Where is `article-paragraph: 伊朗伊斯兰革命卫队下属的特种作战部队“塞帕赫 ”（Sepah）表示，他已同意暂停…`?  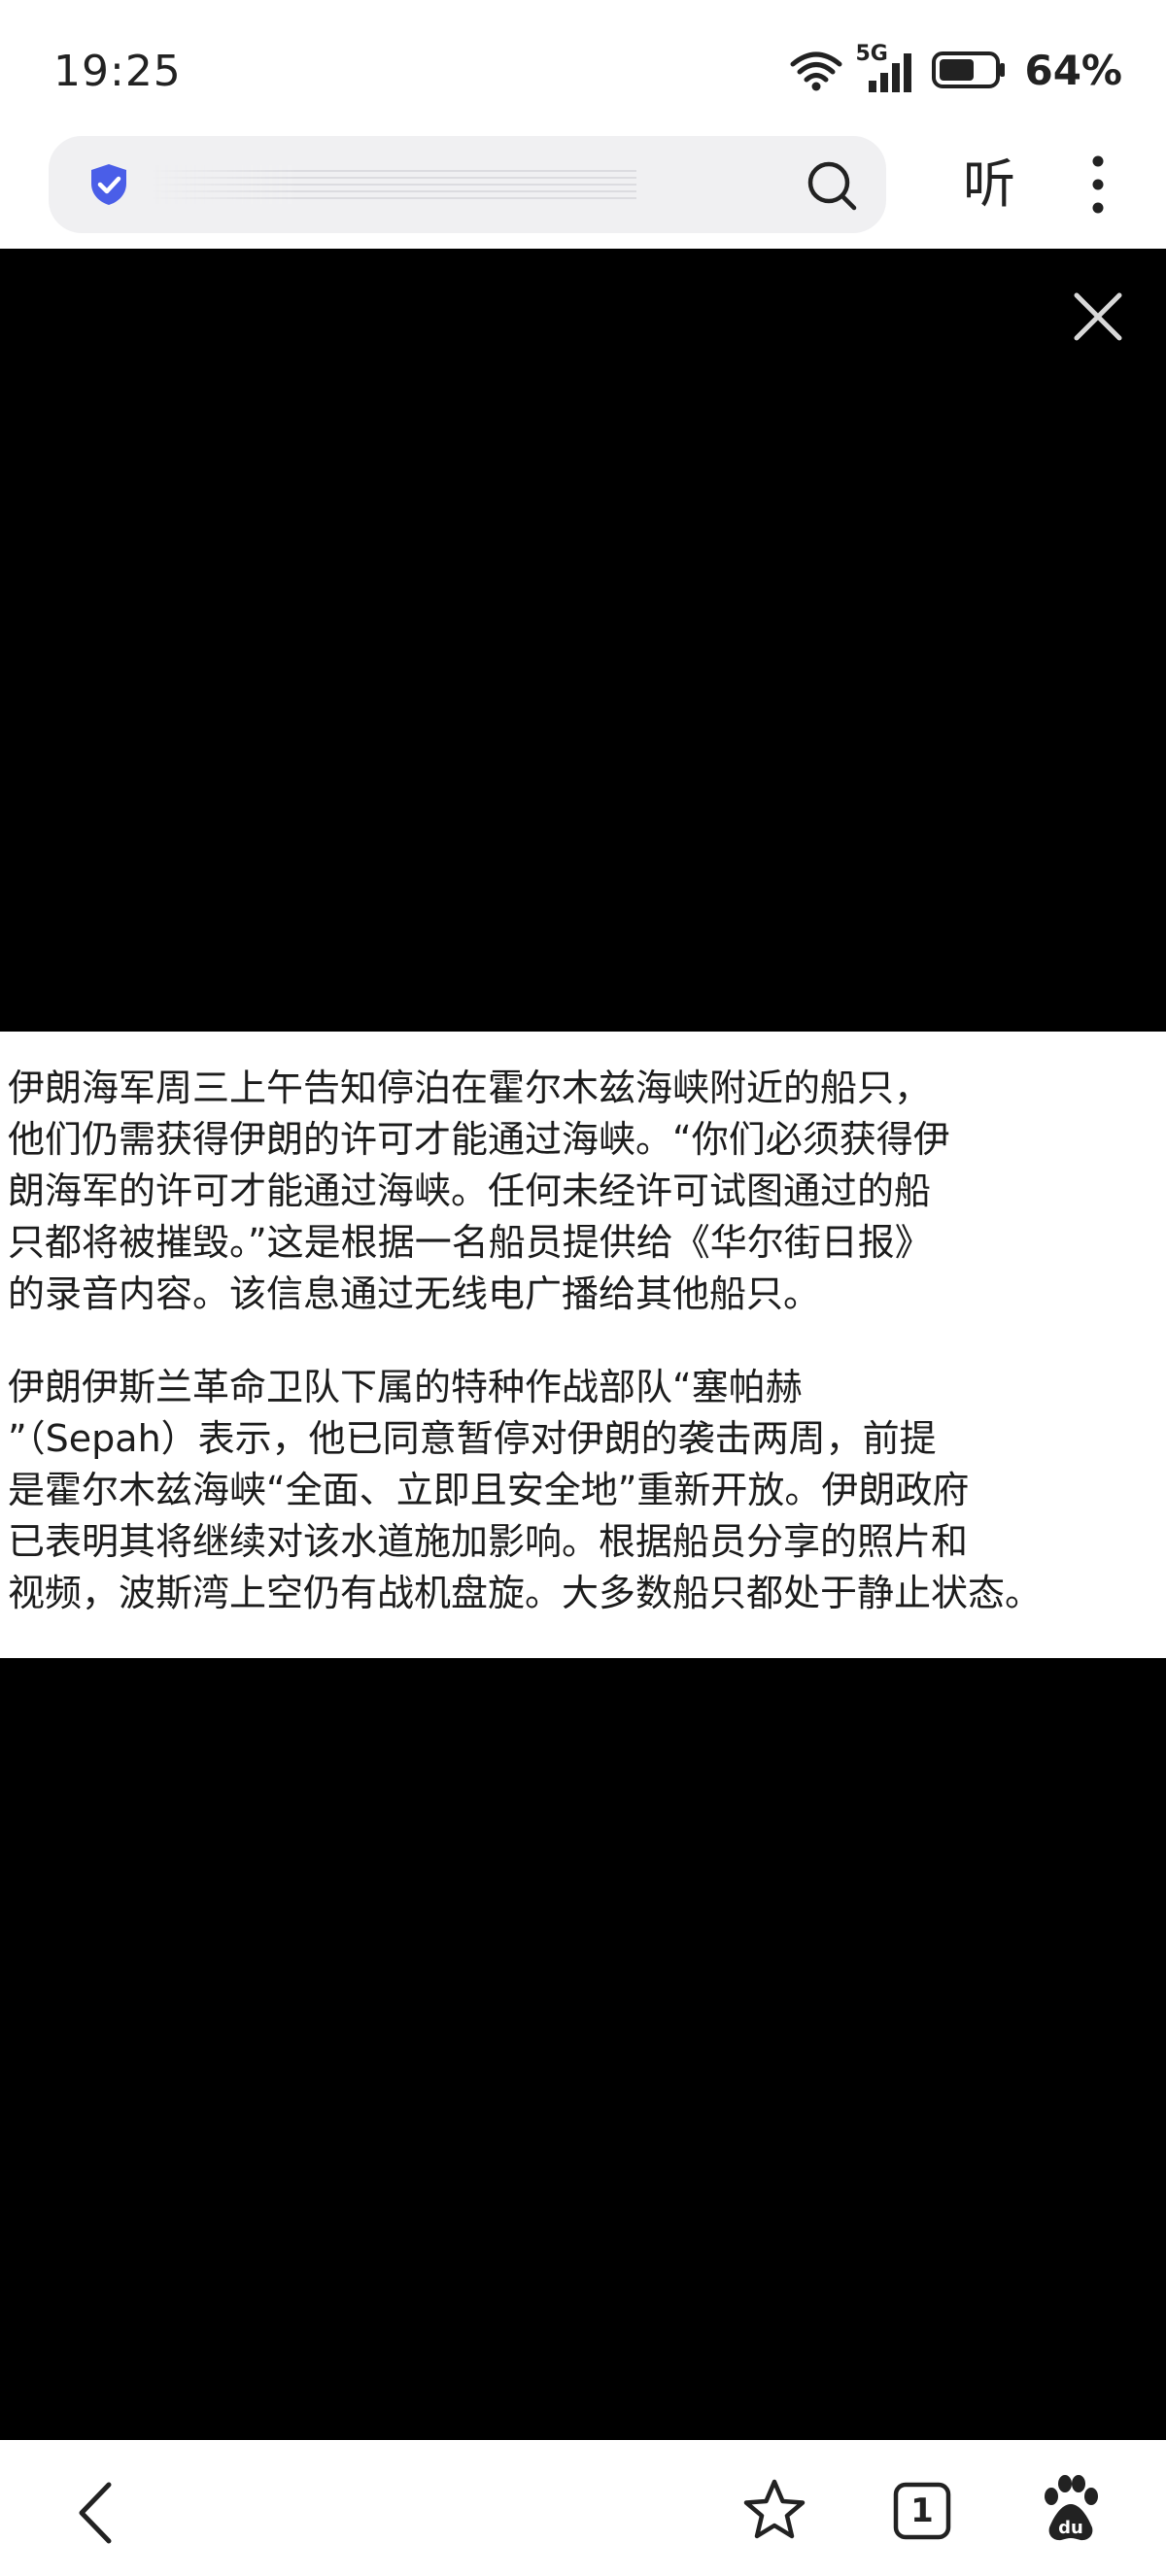
article-paragraph: 伊朗伊斯兰革命卫队下属的特种作战部队“塞帕赫 ”（Sepah）表示，他已同意暂停… is located at coordinates (579, 1490).